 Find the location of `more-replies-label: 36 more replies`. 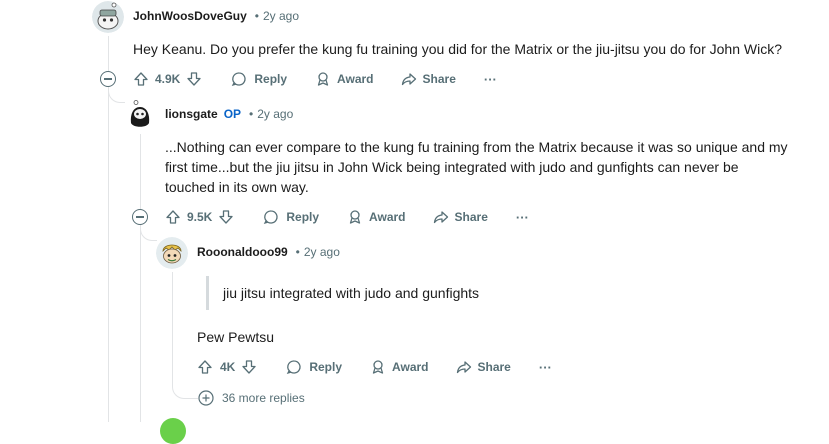

more-replies-label: 36 more replies is located at coordinates (263, 398).